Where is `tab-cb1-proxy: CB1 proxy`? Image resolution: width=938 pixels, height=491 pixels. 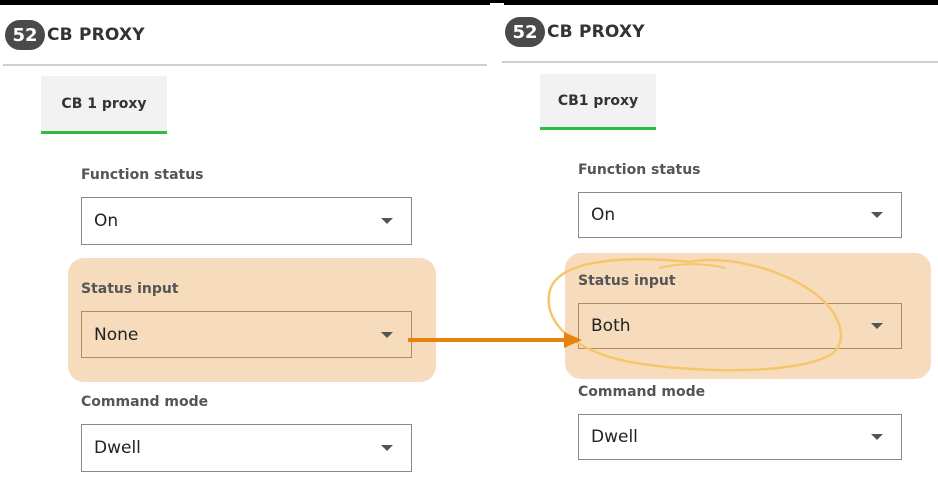 tab-cb1-proxy: CB1 proxy is located at coordinates (598, 102).